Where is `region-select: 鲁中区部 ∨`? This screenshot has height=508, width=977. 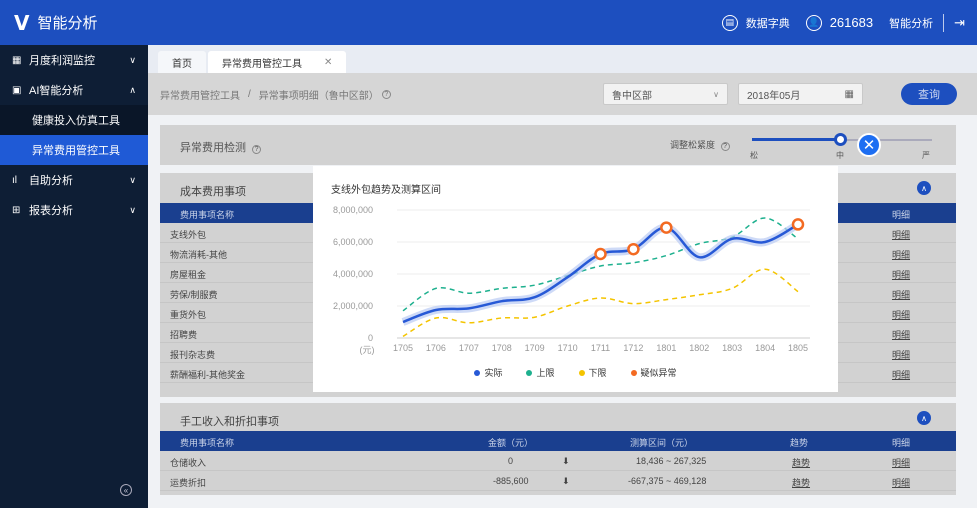 region-select: 鲁中区部 ∨ is located at coordinates (665, 94).